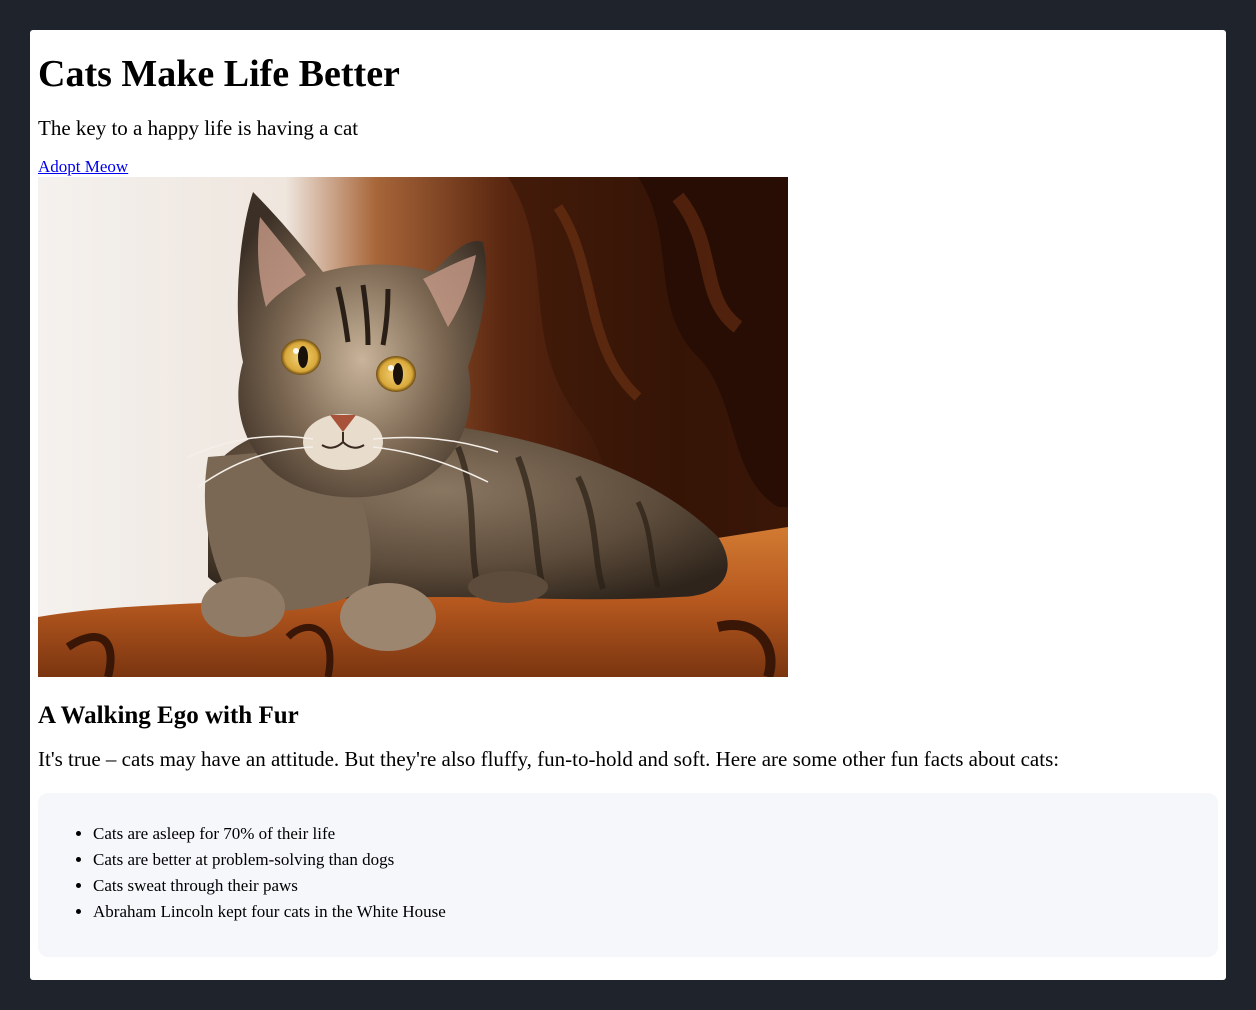 The image size is (1256, 1010). I want to click on adopt-link-container: Adopt Meow, so click(628, 167).